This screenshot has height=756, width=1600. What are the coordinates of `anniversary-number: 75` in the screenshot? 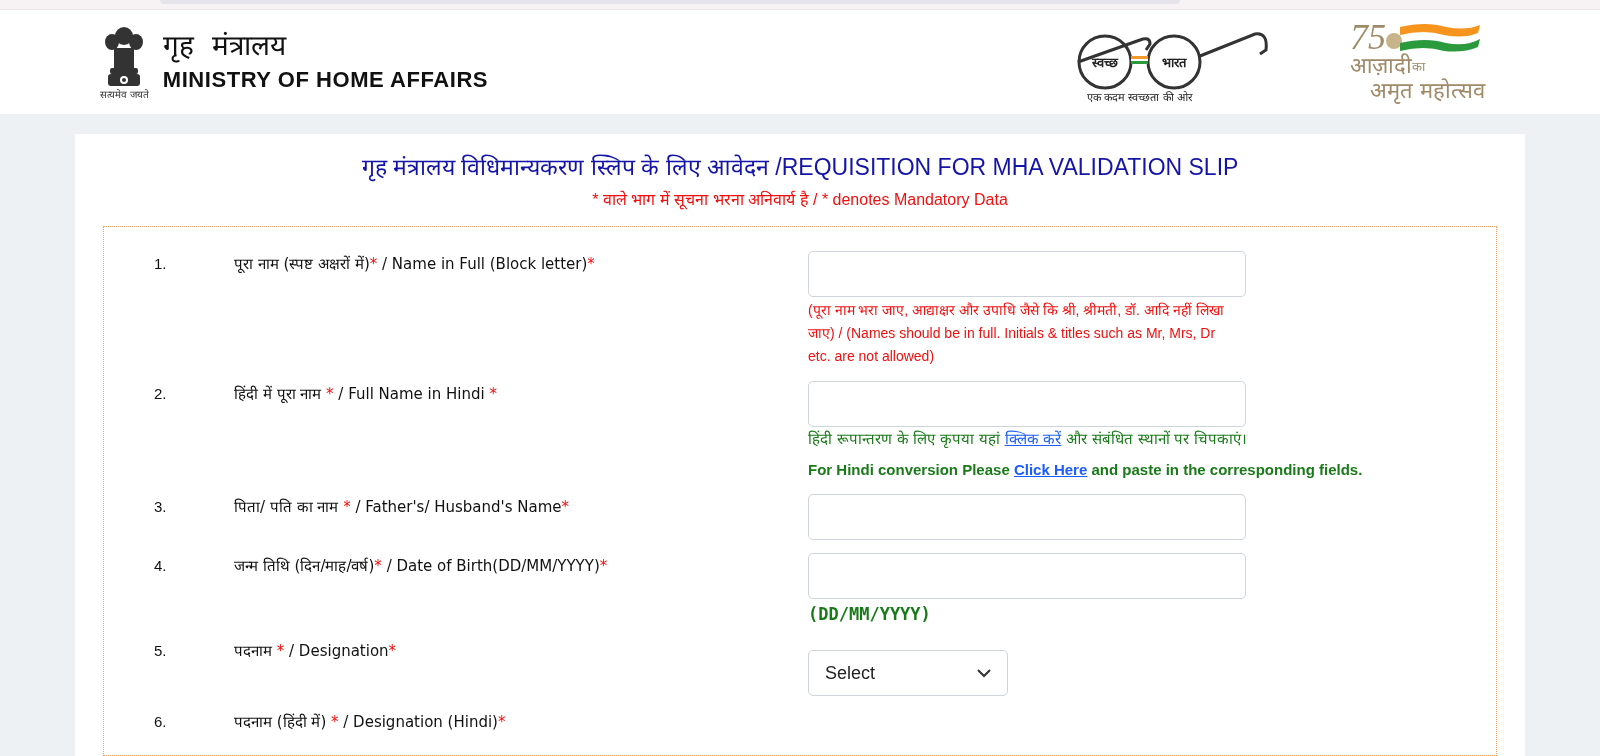 It's located at (1368, 37).